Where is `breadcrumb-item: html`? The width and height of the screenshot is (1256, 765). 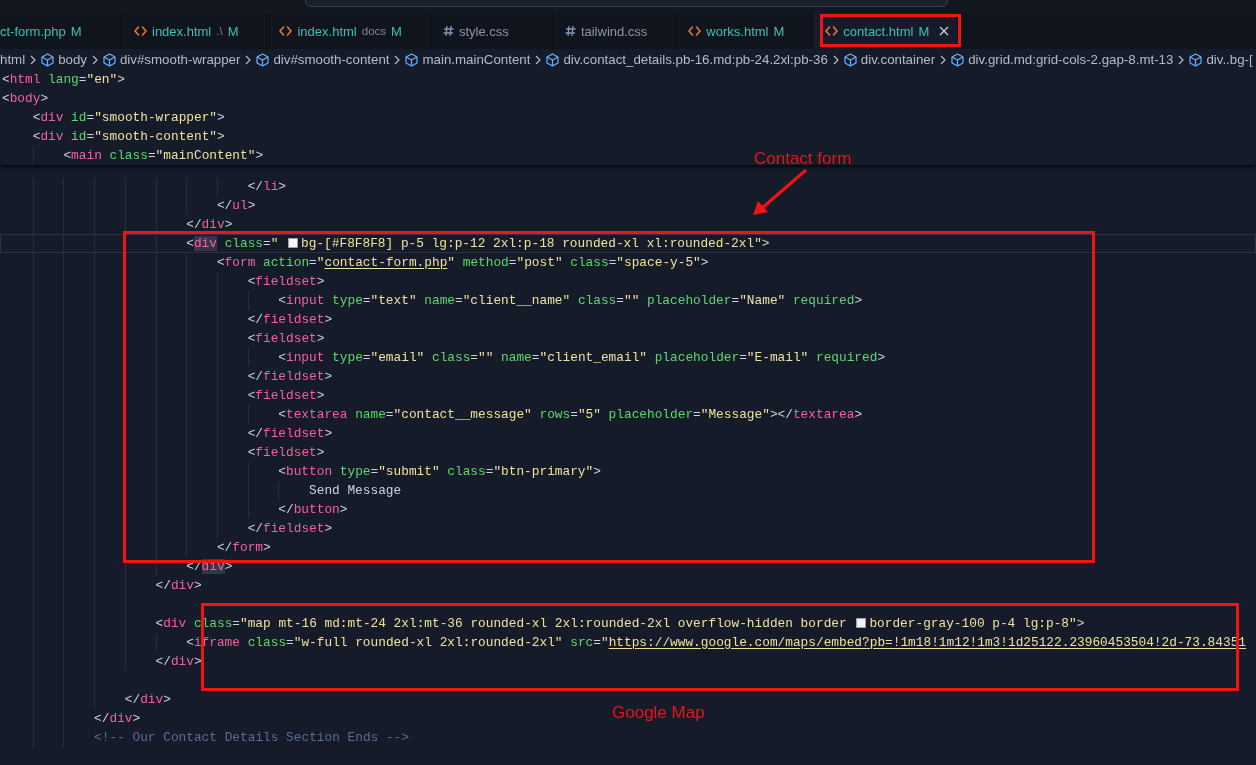
breadcrumb-item: html is located at coordinates (13, 59).